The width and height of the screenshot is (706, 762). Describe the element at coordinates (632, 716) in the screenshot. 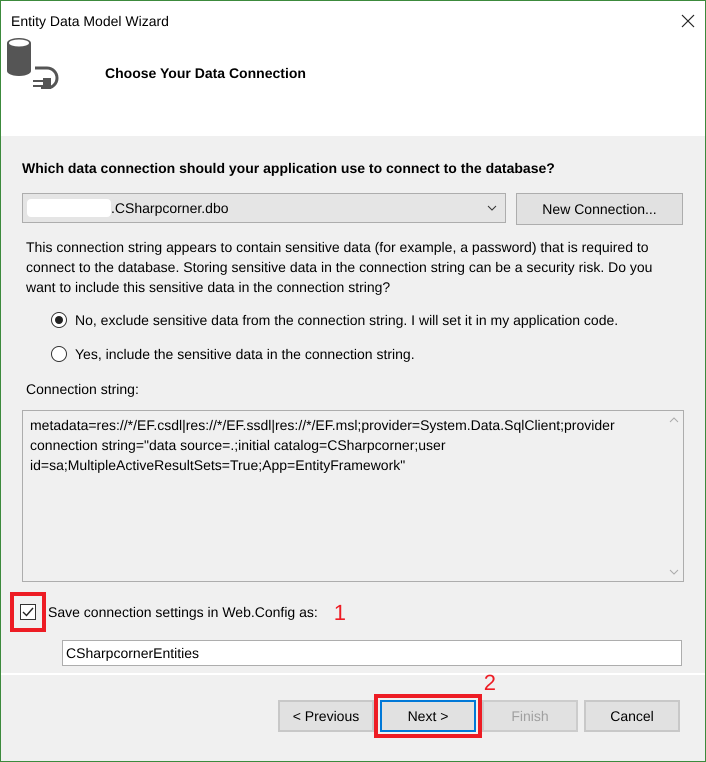

I see `wizard-button: Cancel` at that location.